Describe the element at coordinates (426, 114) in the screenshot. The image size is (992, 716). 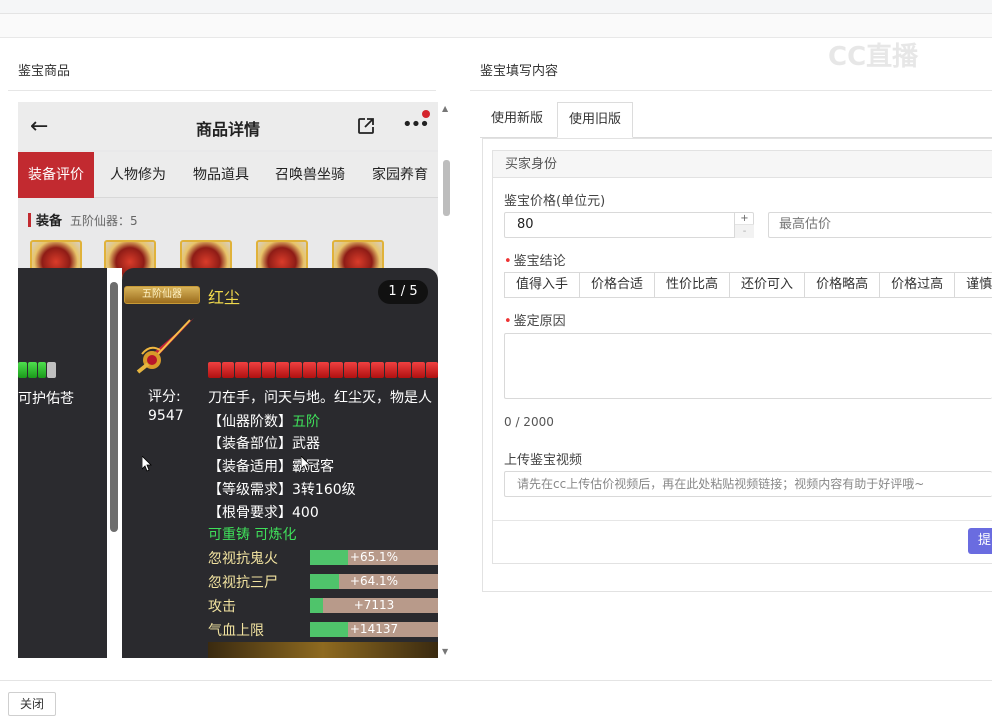
I see `notification-dot` at that location.